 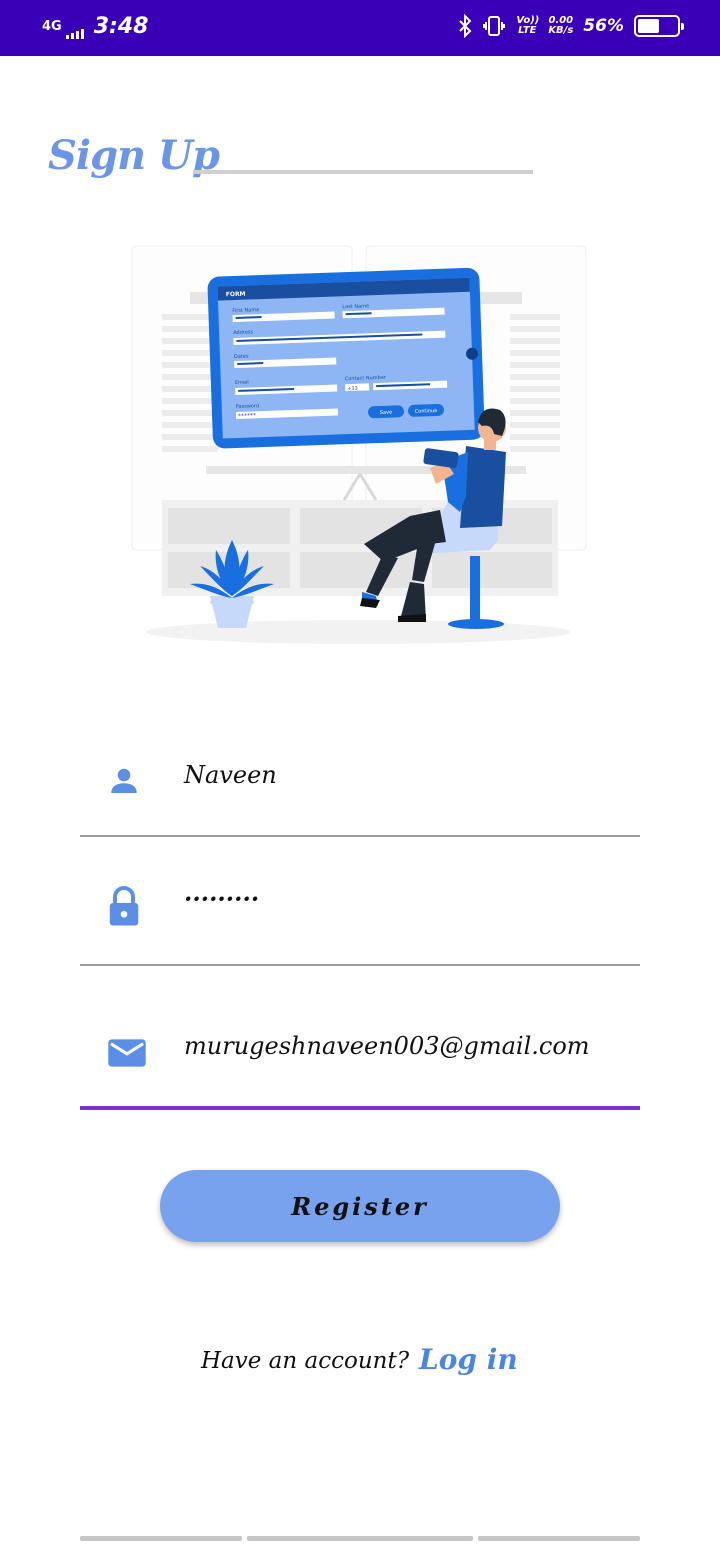 I want to click on have-account-text: Have an account?, so click(x=305, y=1361).